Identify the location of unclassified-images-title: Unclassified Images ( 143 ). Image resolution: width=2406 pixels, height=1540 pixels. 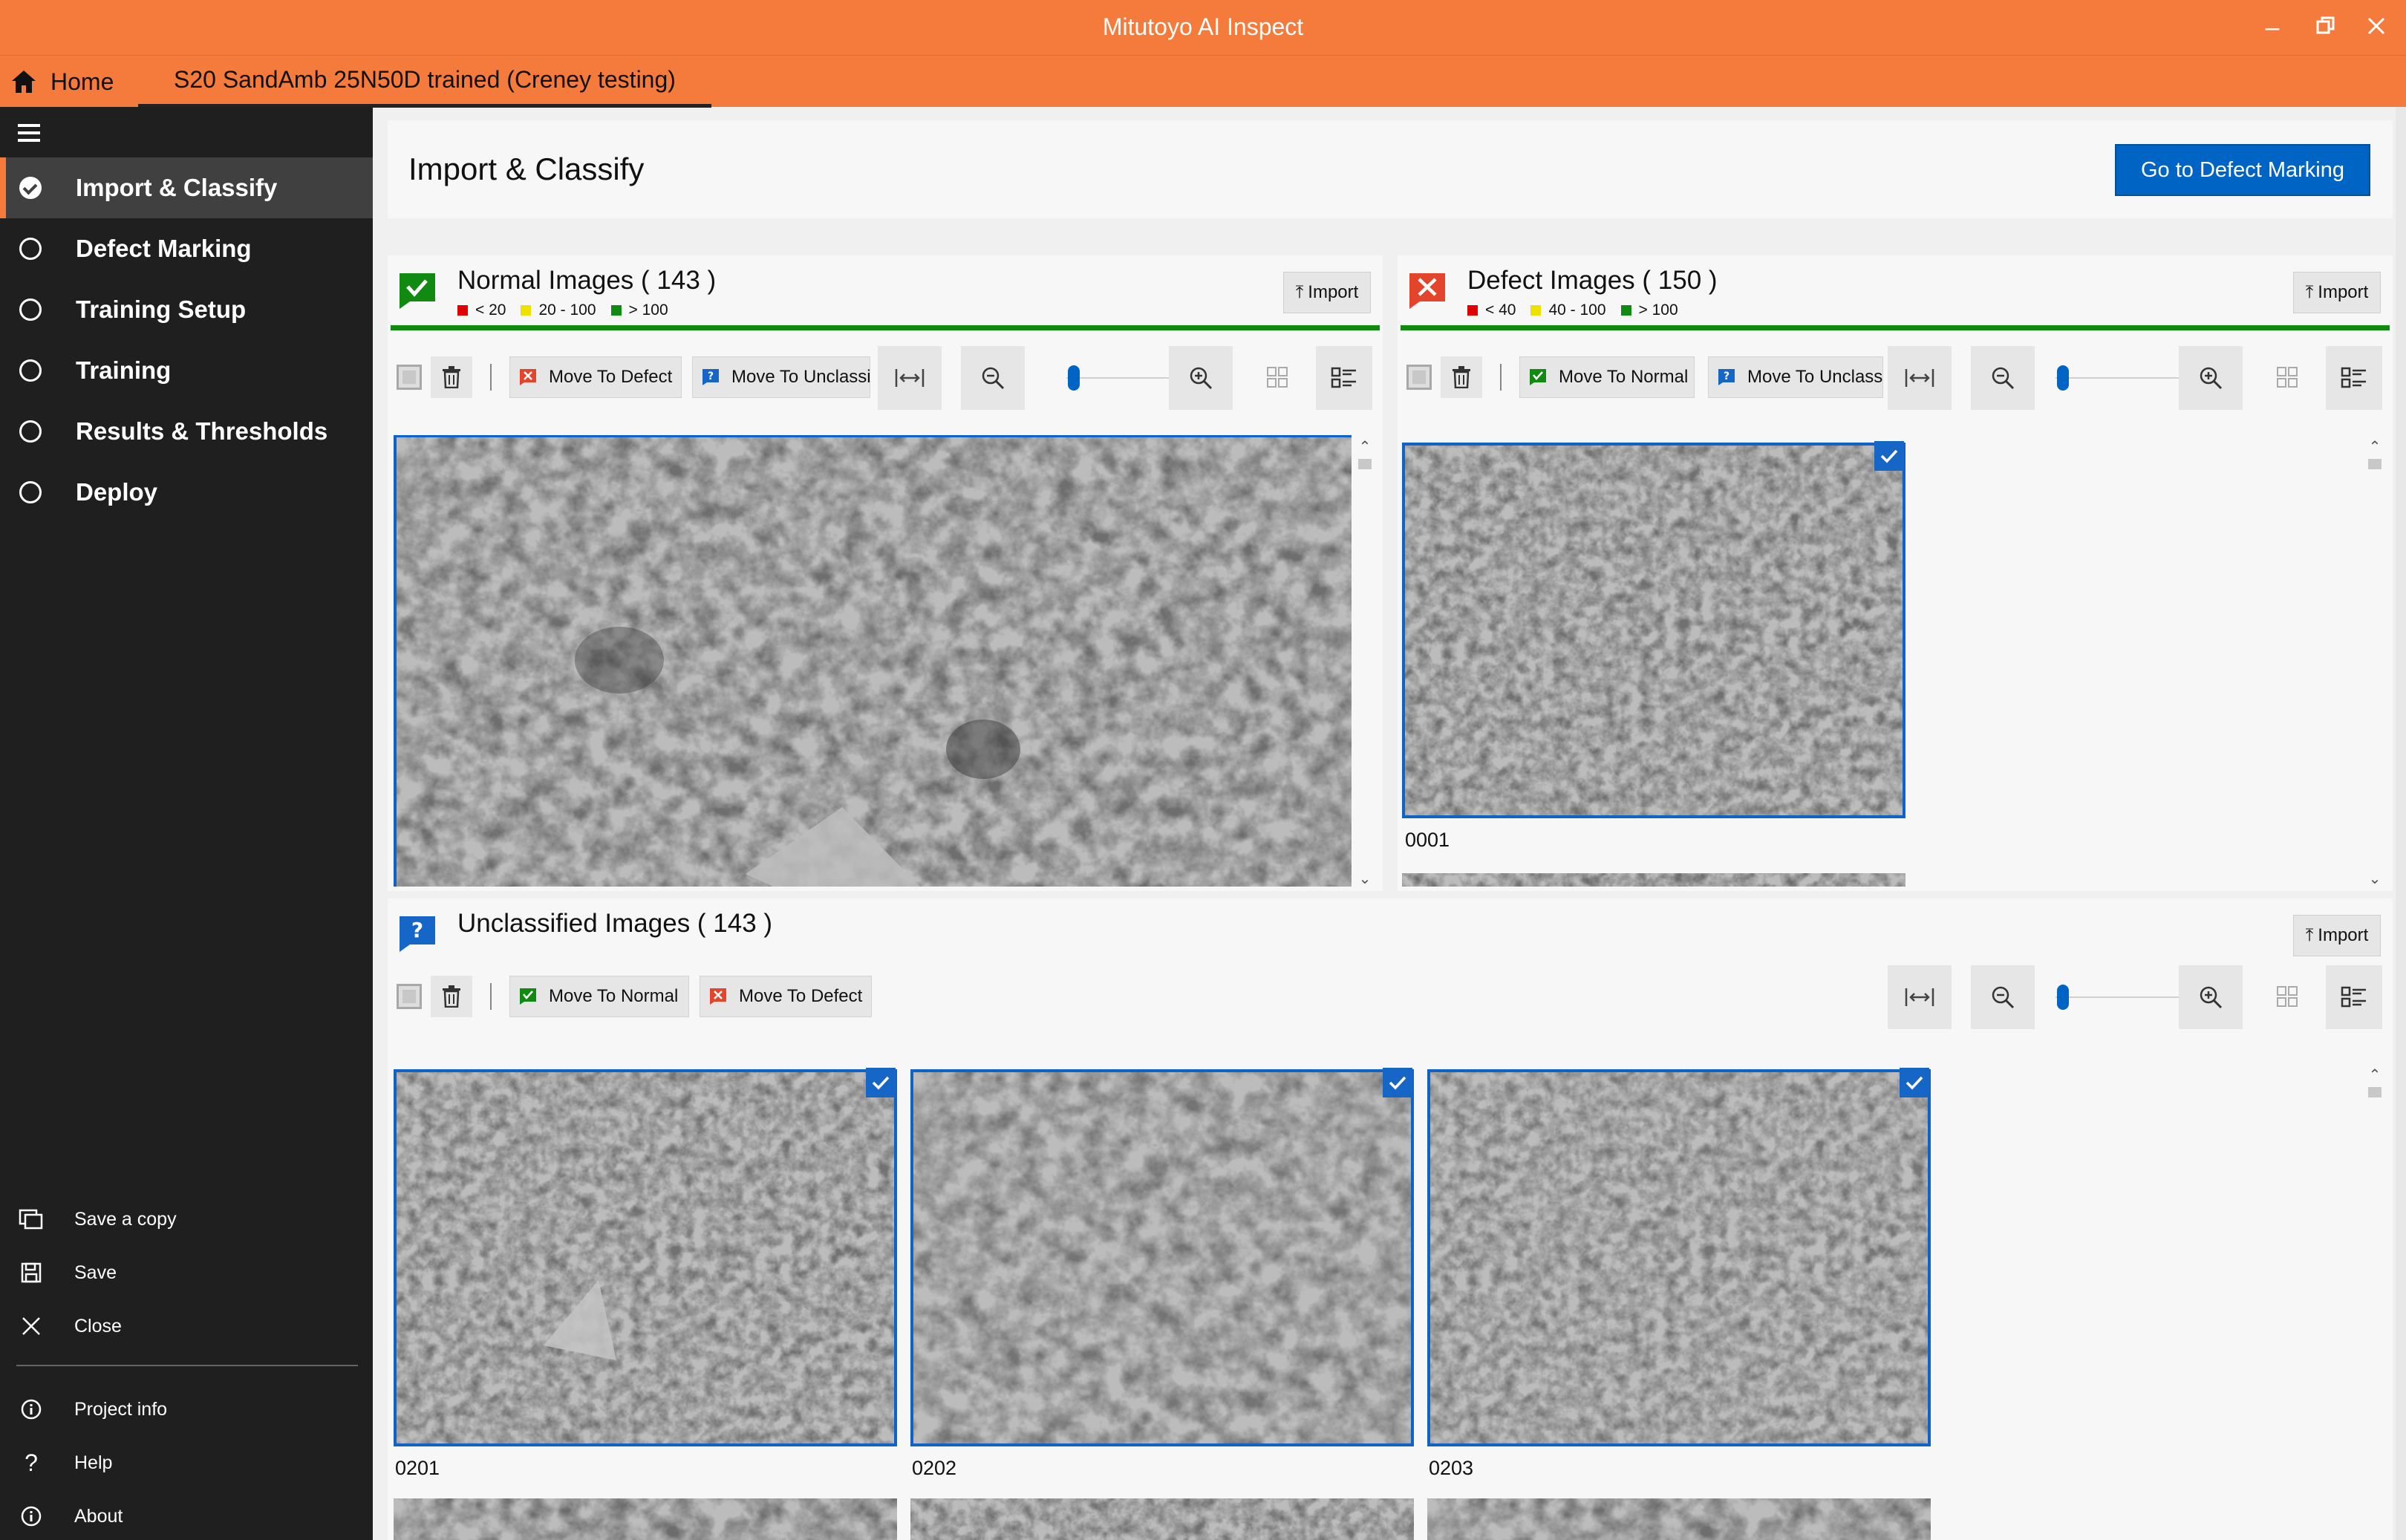
(615, 923).